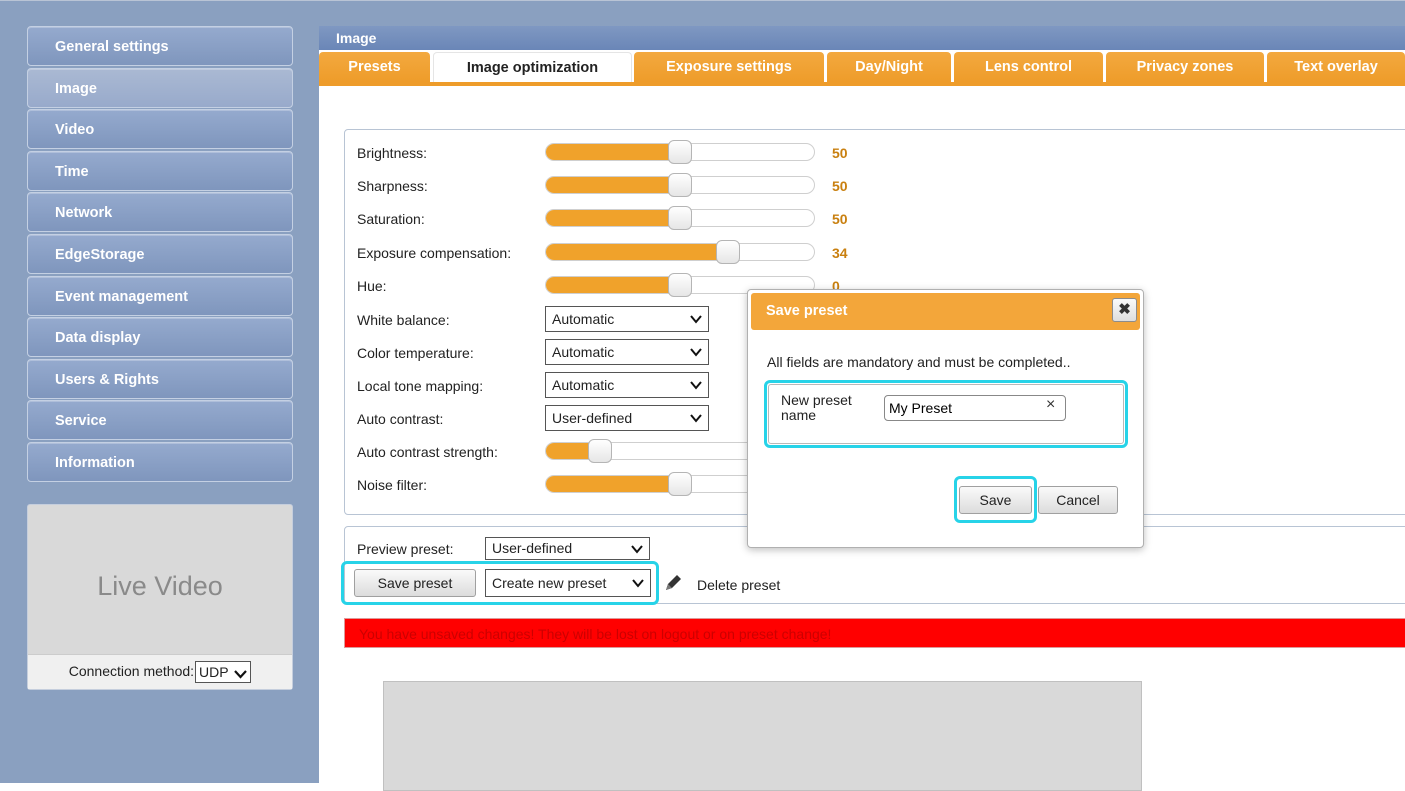 Image resolution: width=1405 pixels, height=791 pixels. I want to click on local-tone-mapping-label: Local tone mapping:, so click(420, 386).